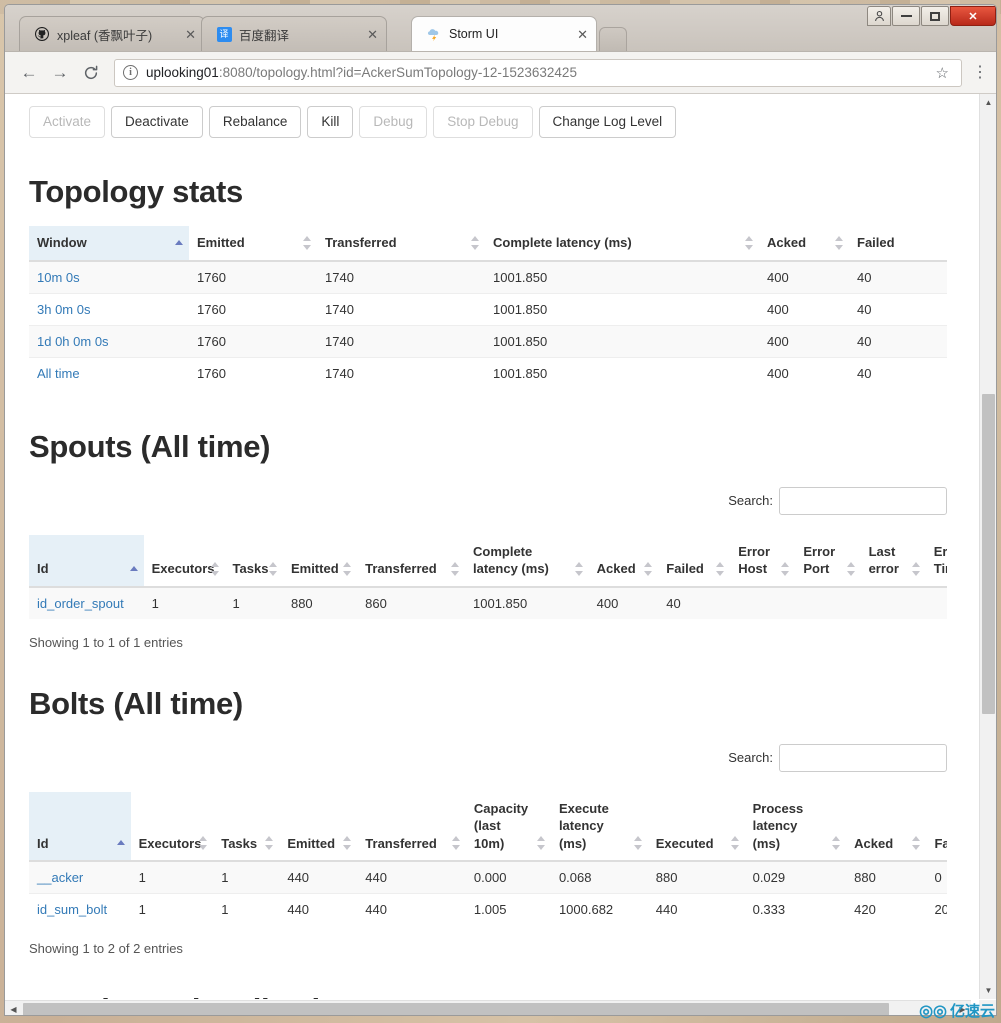  What do you see at coordinates (599, 827) in the screenshot?
I see `column-header-execute-latency: Execute latency (ms)` at bounding box center [599, 827].